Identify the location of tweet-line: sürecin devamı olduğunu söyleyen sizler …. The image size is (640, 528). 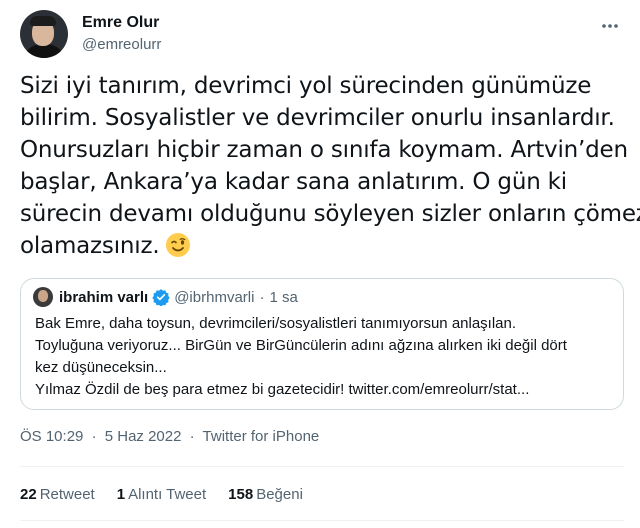
(330, 214).